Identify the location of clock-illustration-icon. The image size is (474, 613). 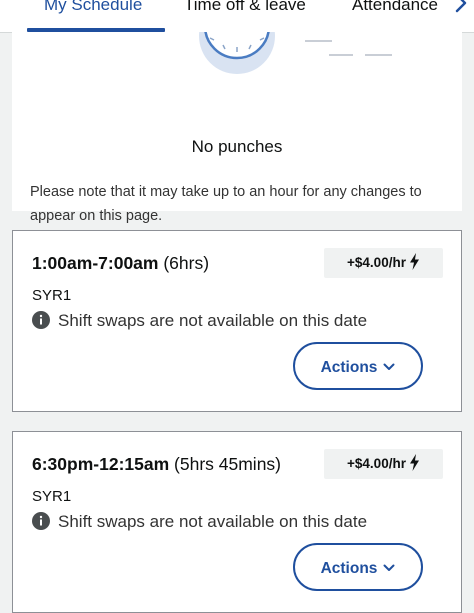
(295, 53).